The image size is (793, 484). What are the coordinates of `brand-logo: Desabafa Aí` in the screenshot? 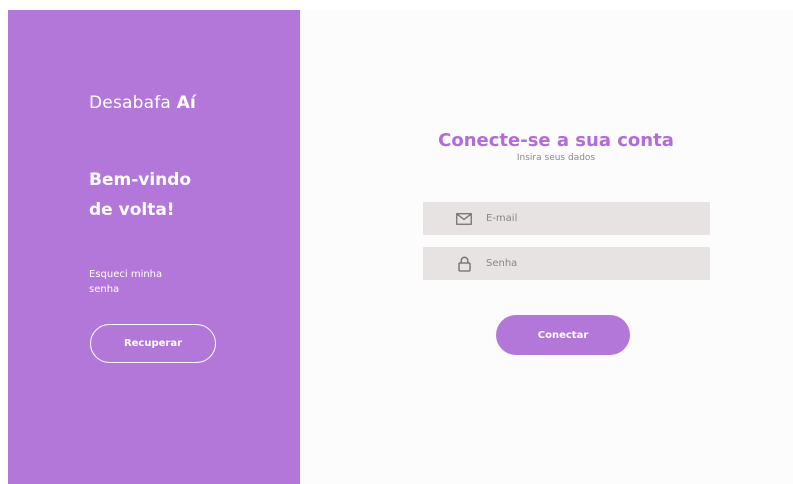 It's located at (142, 103).